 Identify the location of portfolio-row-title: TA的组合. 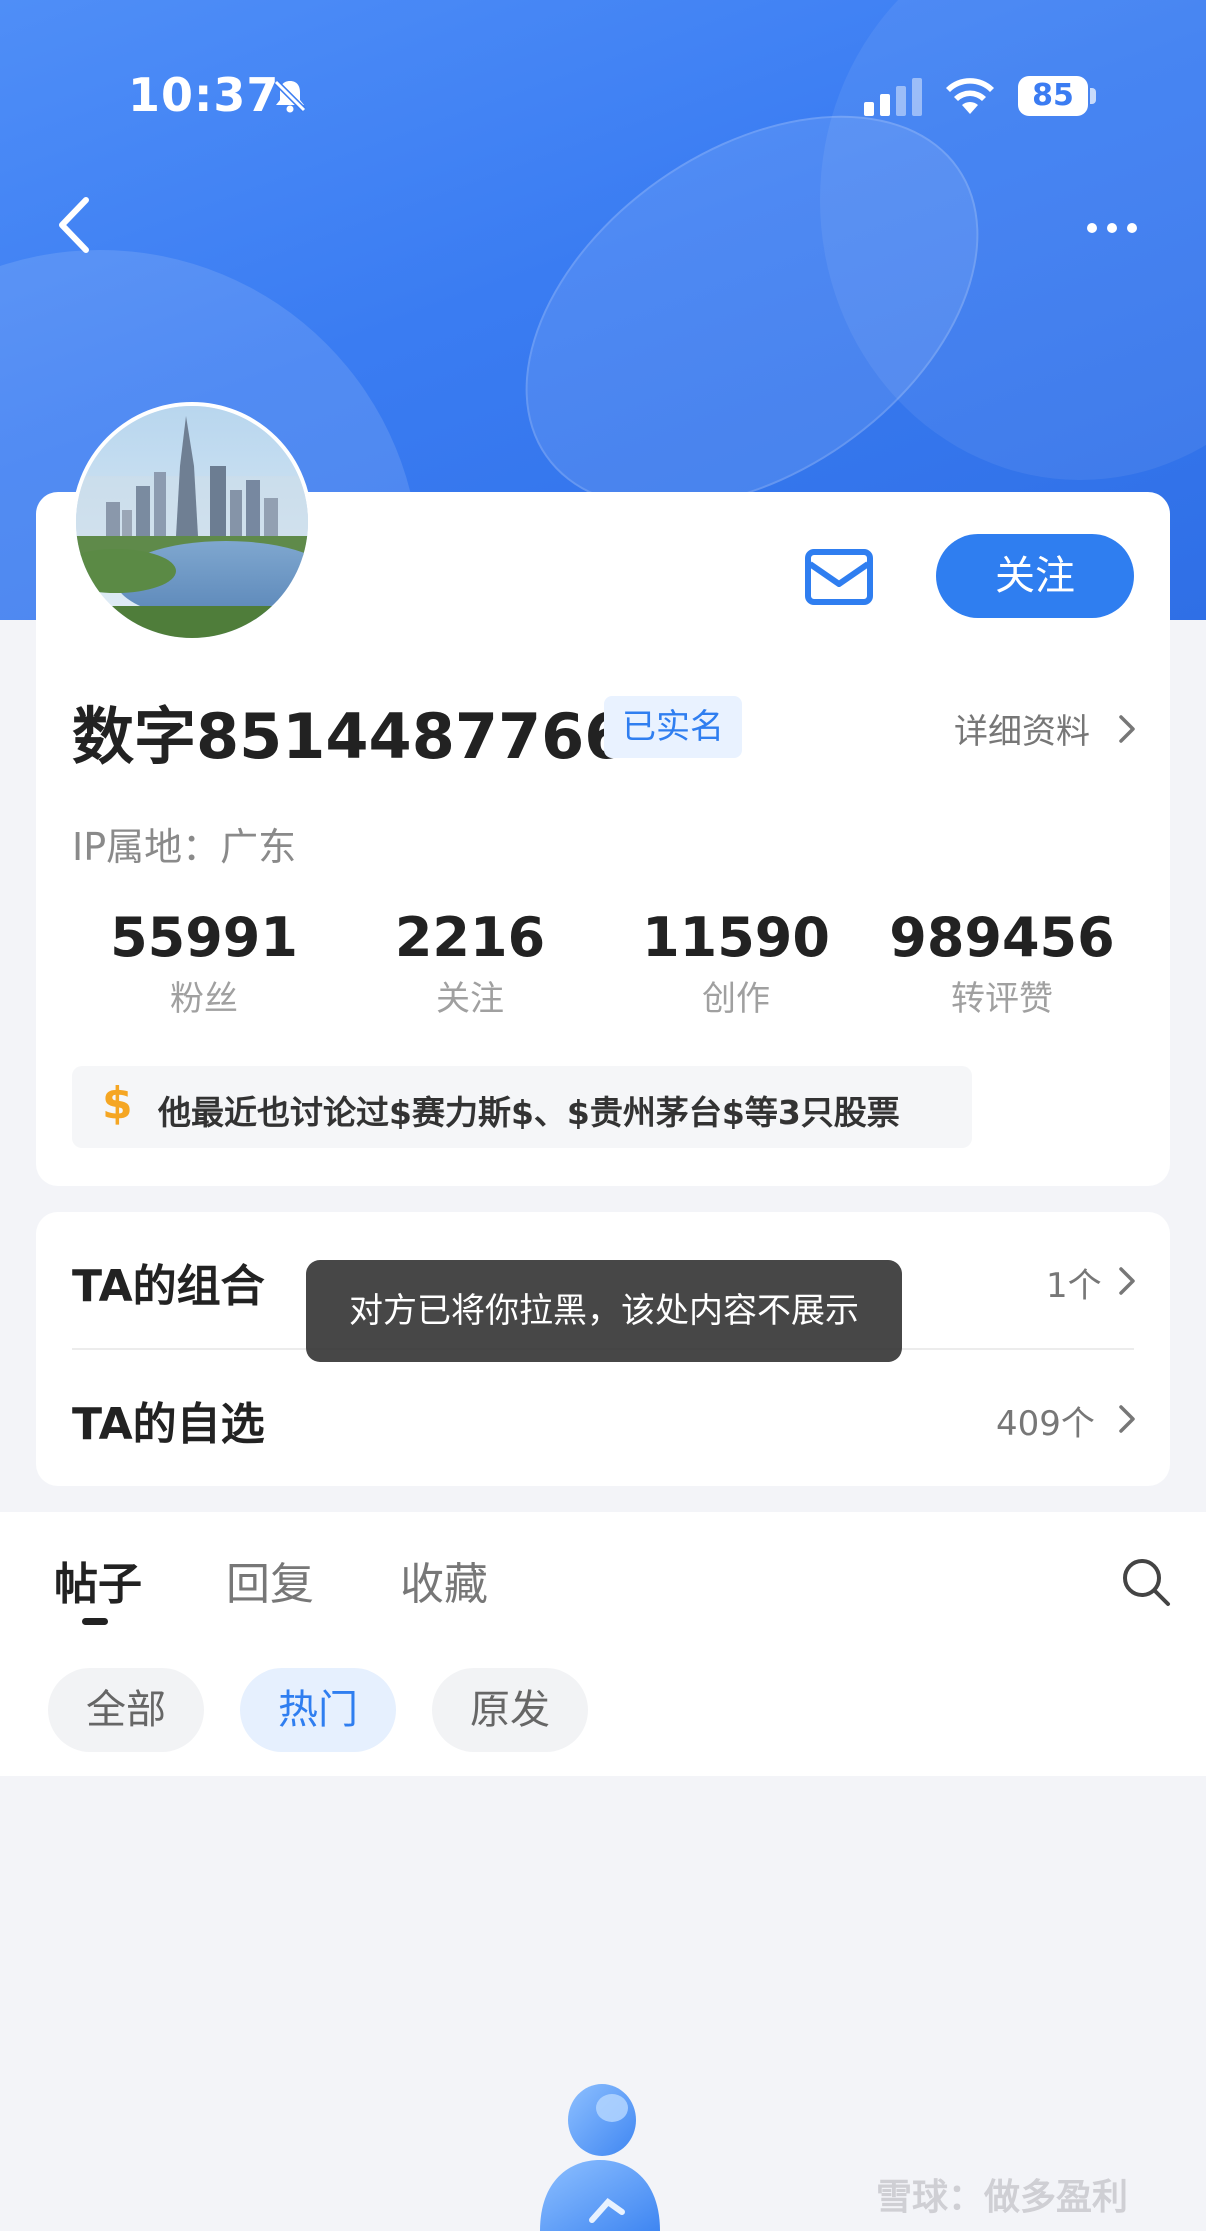
(168, 1282).